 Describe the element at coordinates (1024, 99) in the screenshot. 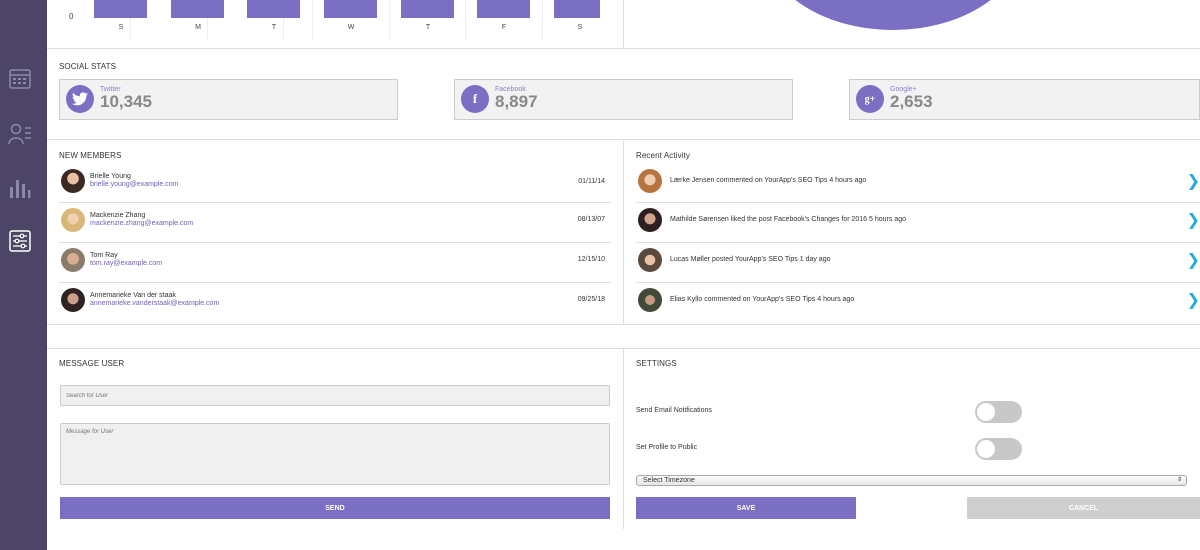

I see `google-plus-card: g+ Google+ 2,653` at that location.